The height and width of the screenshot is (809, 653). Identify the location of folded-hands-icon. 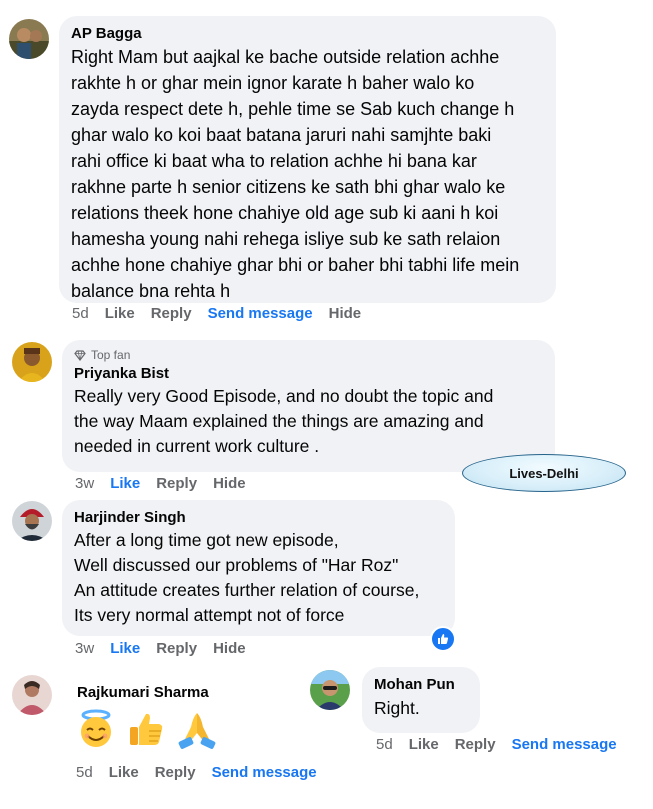
(197, 731).